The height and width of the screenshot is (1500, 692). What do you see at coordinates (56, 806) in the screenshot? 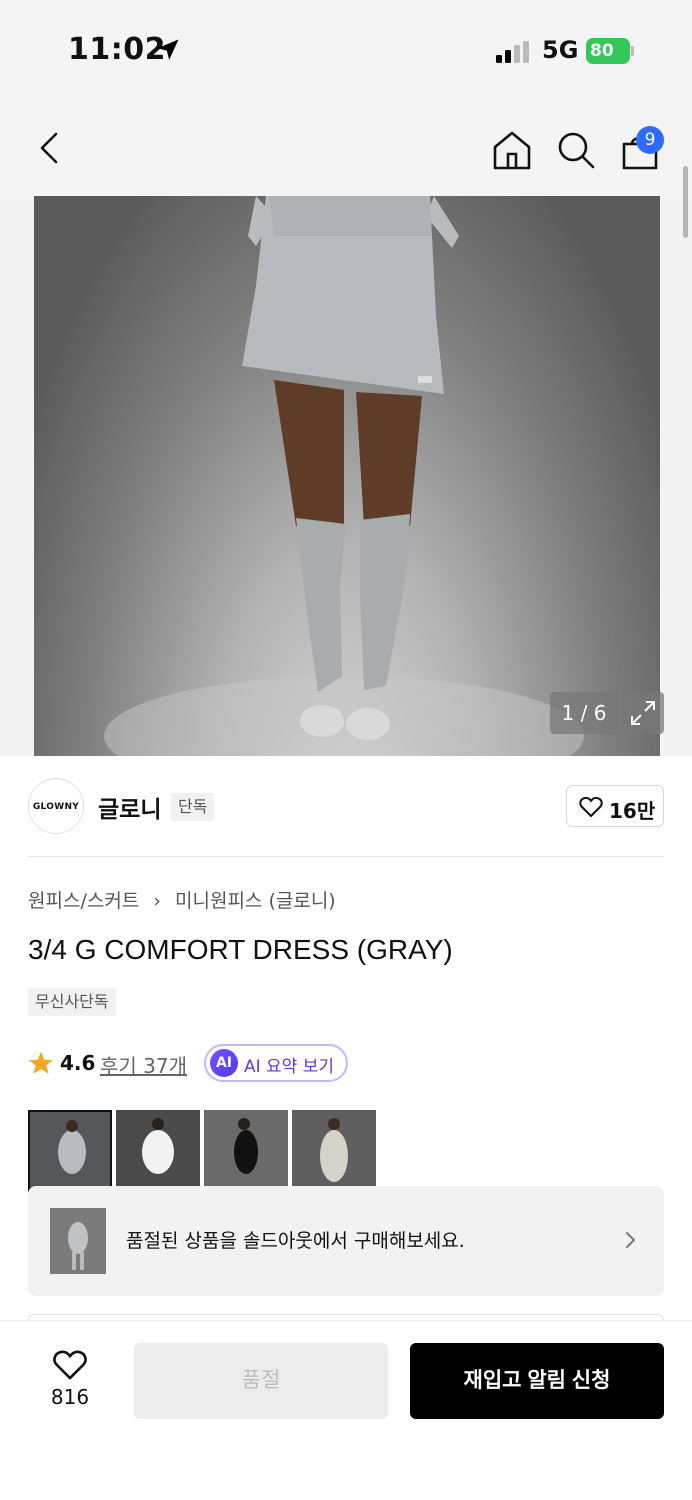
I see `brand-logo: GLOWNY` at bounding box center [56, 806].